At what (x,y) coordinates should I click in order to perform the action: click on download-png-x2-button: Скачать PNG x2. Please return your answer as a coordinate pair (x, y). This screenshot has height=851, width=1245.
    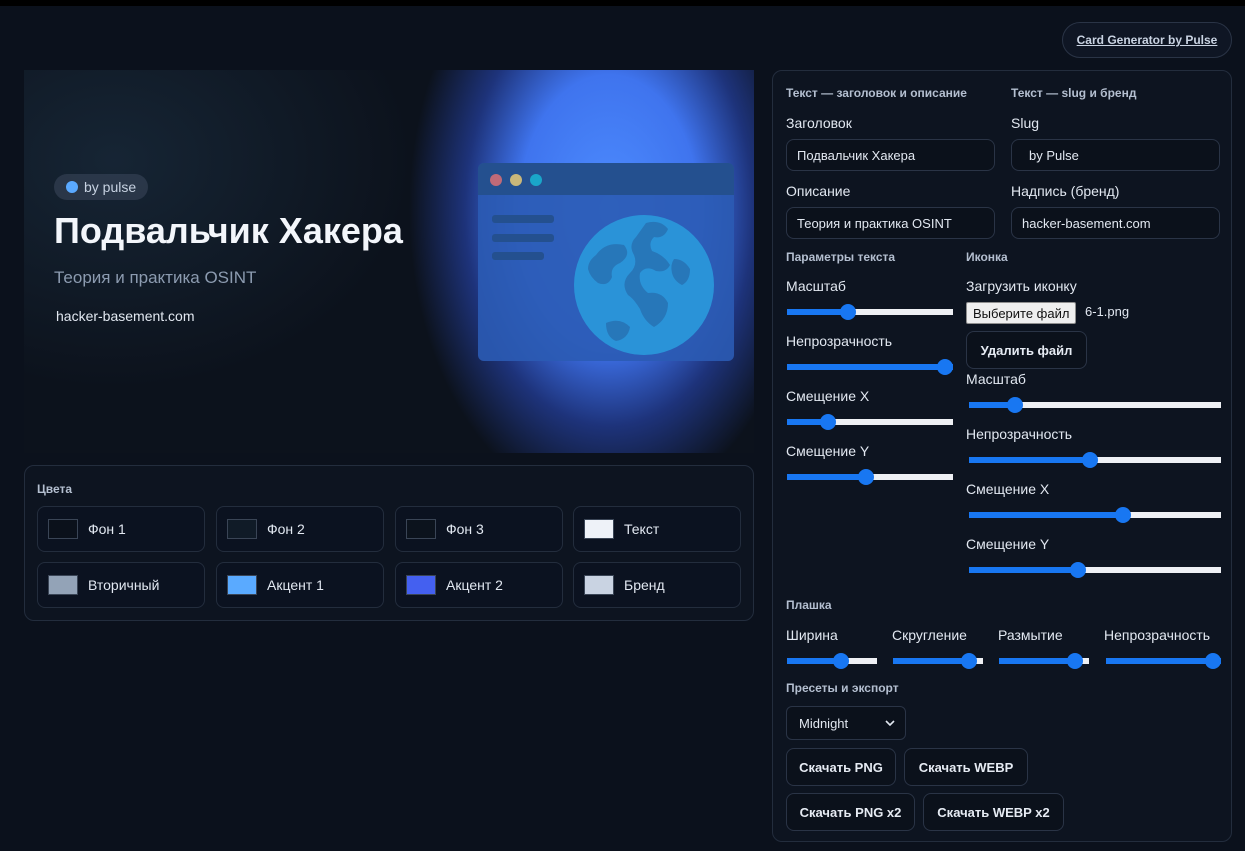
    Looking at the image, I should click on (850, 812).